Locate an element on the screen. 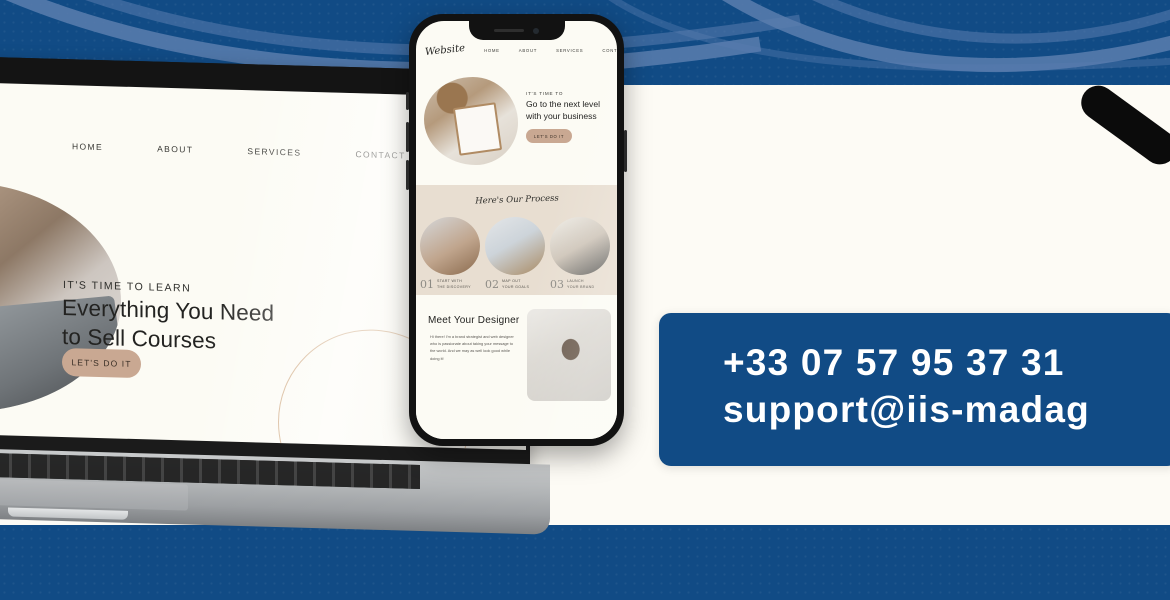 Image resolution: width=1170 pixels, height=600 pixels. phone-hero-title: Go to the next level with your business is located at coordinates (563, 110).